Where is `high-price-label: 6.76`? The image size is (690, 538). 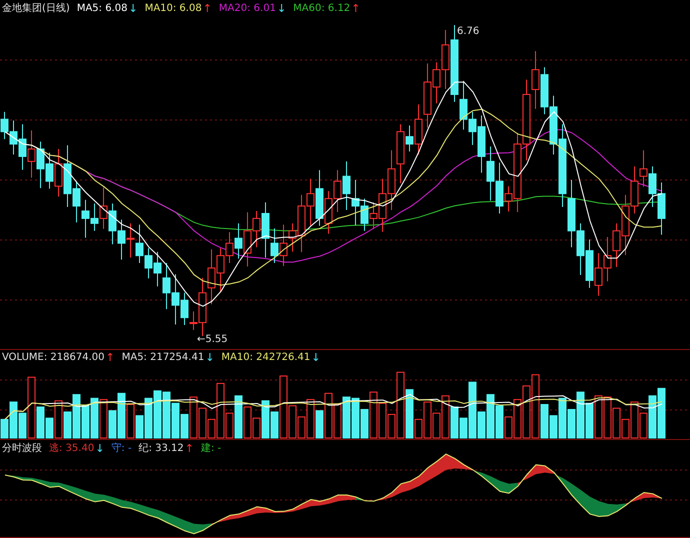 high-price-label: 6.76 is located at coordinates (468, 31).